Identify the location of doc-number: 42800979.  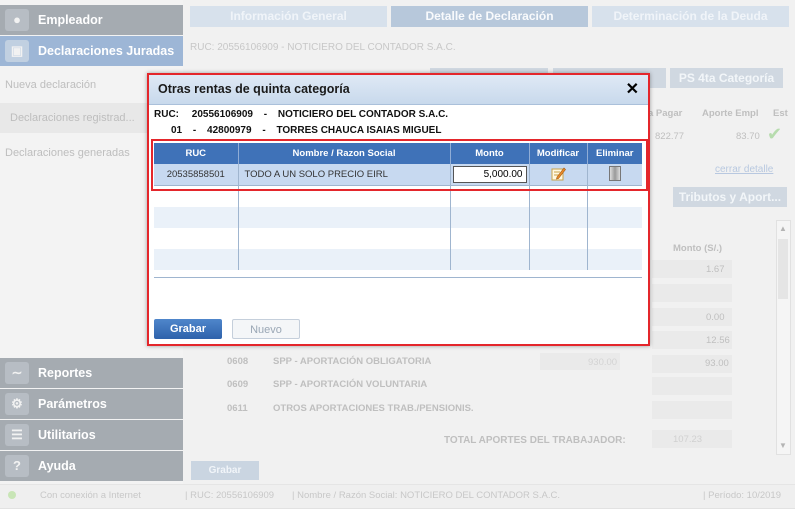
(229, 130).